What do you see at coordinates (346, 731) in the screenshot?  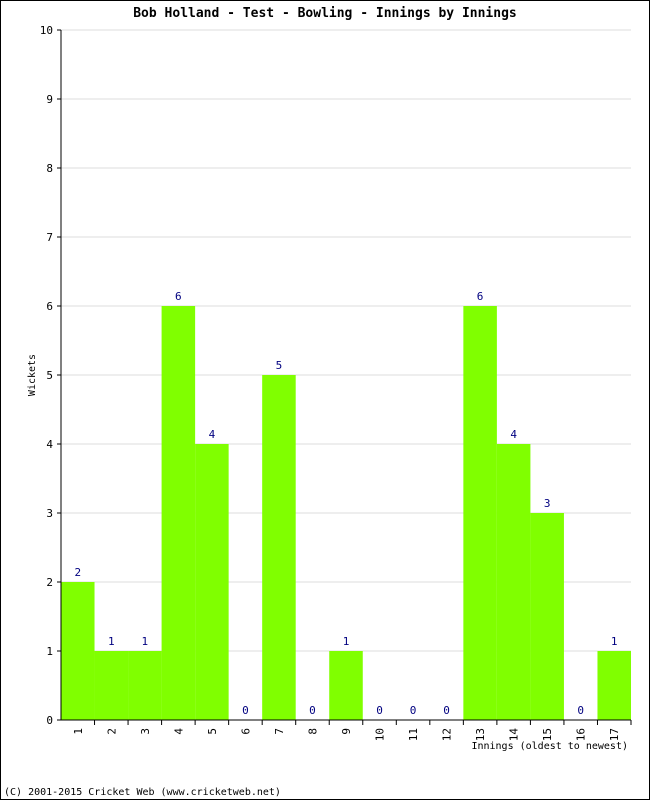 I see `x-tick-label: 9` at bounding box center [346, 731].